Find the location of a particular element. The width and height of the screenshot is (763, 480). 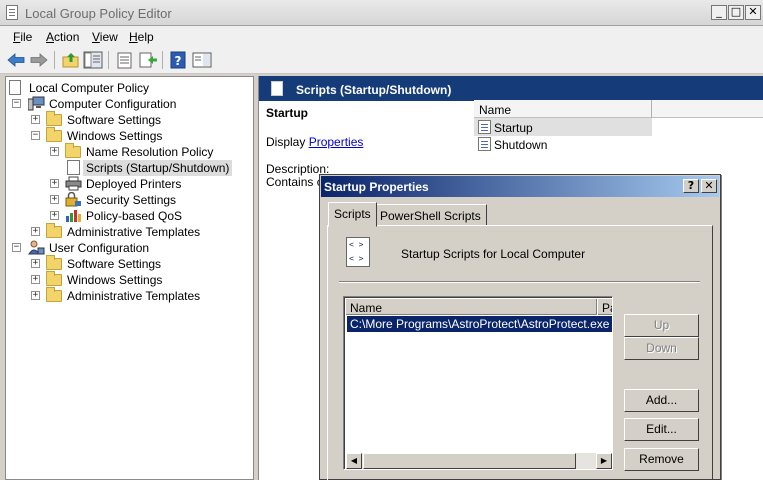

action-pane-icon is located at coordinates (202, 60).